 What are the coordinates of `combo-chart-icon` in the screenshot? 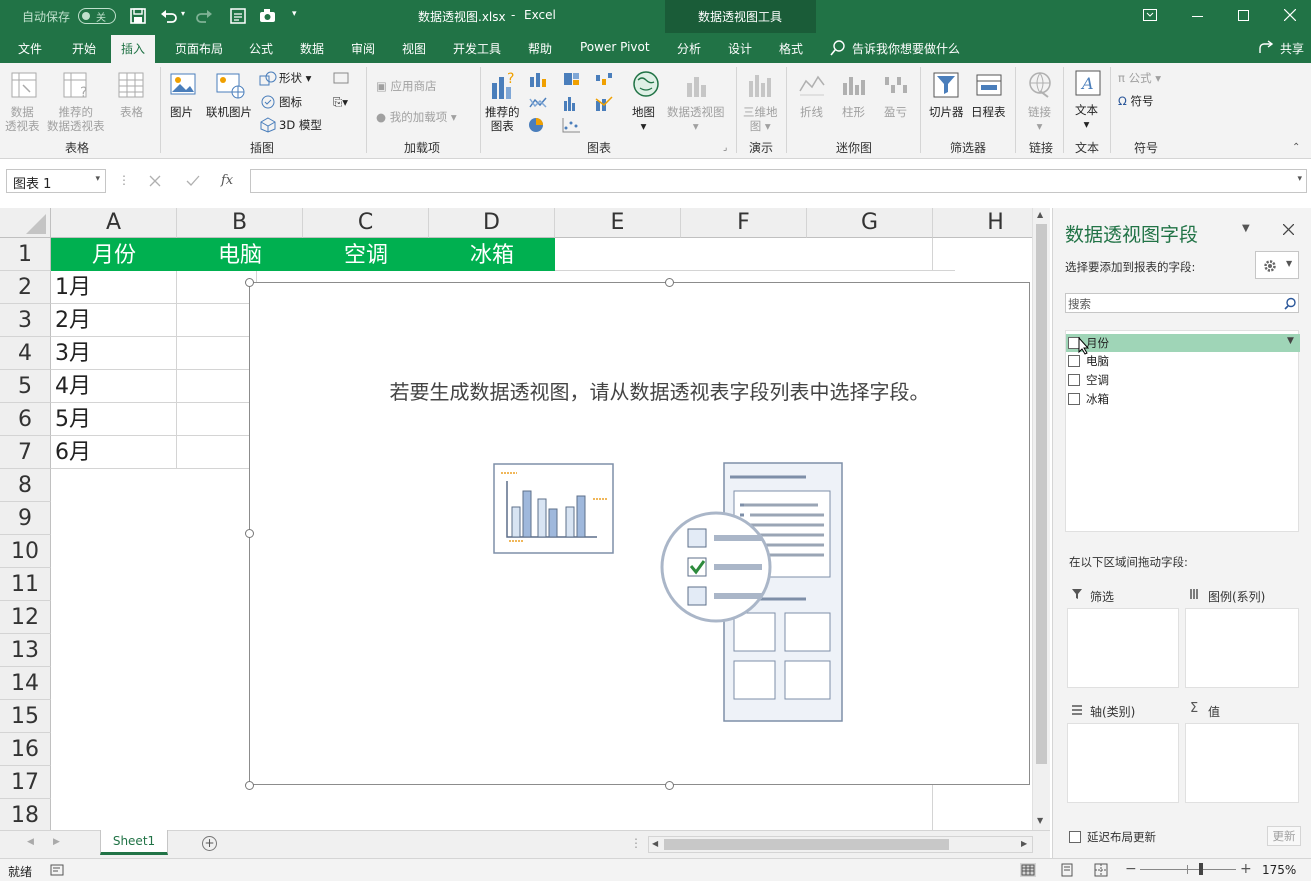 It's located at (606, 103).